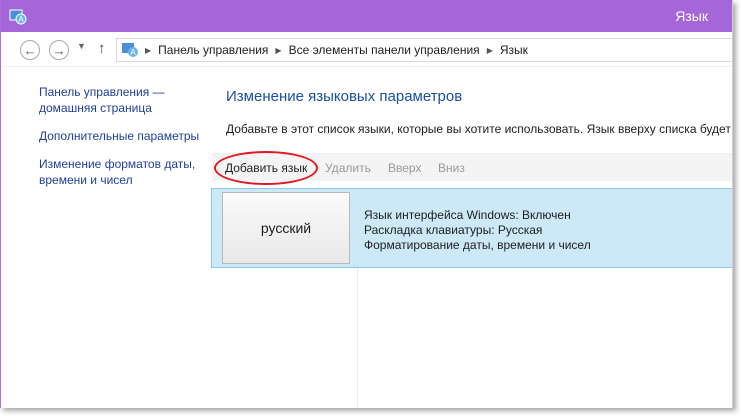 This screenshot has width=741, height=416. What do you see at coordinates (691, 16) in the screenshot?
I see `window-title: Язык` at bounding box center [691, 16].